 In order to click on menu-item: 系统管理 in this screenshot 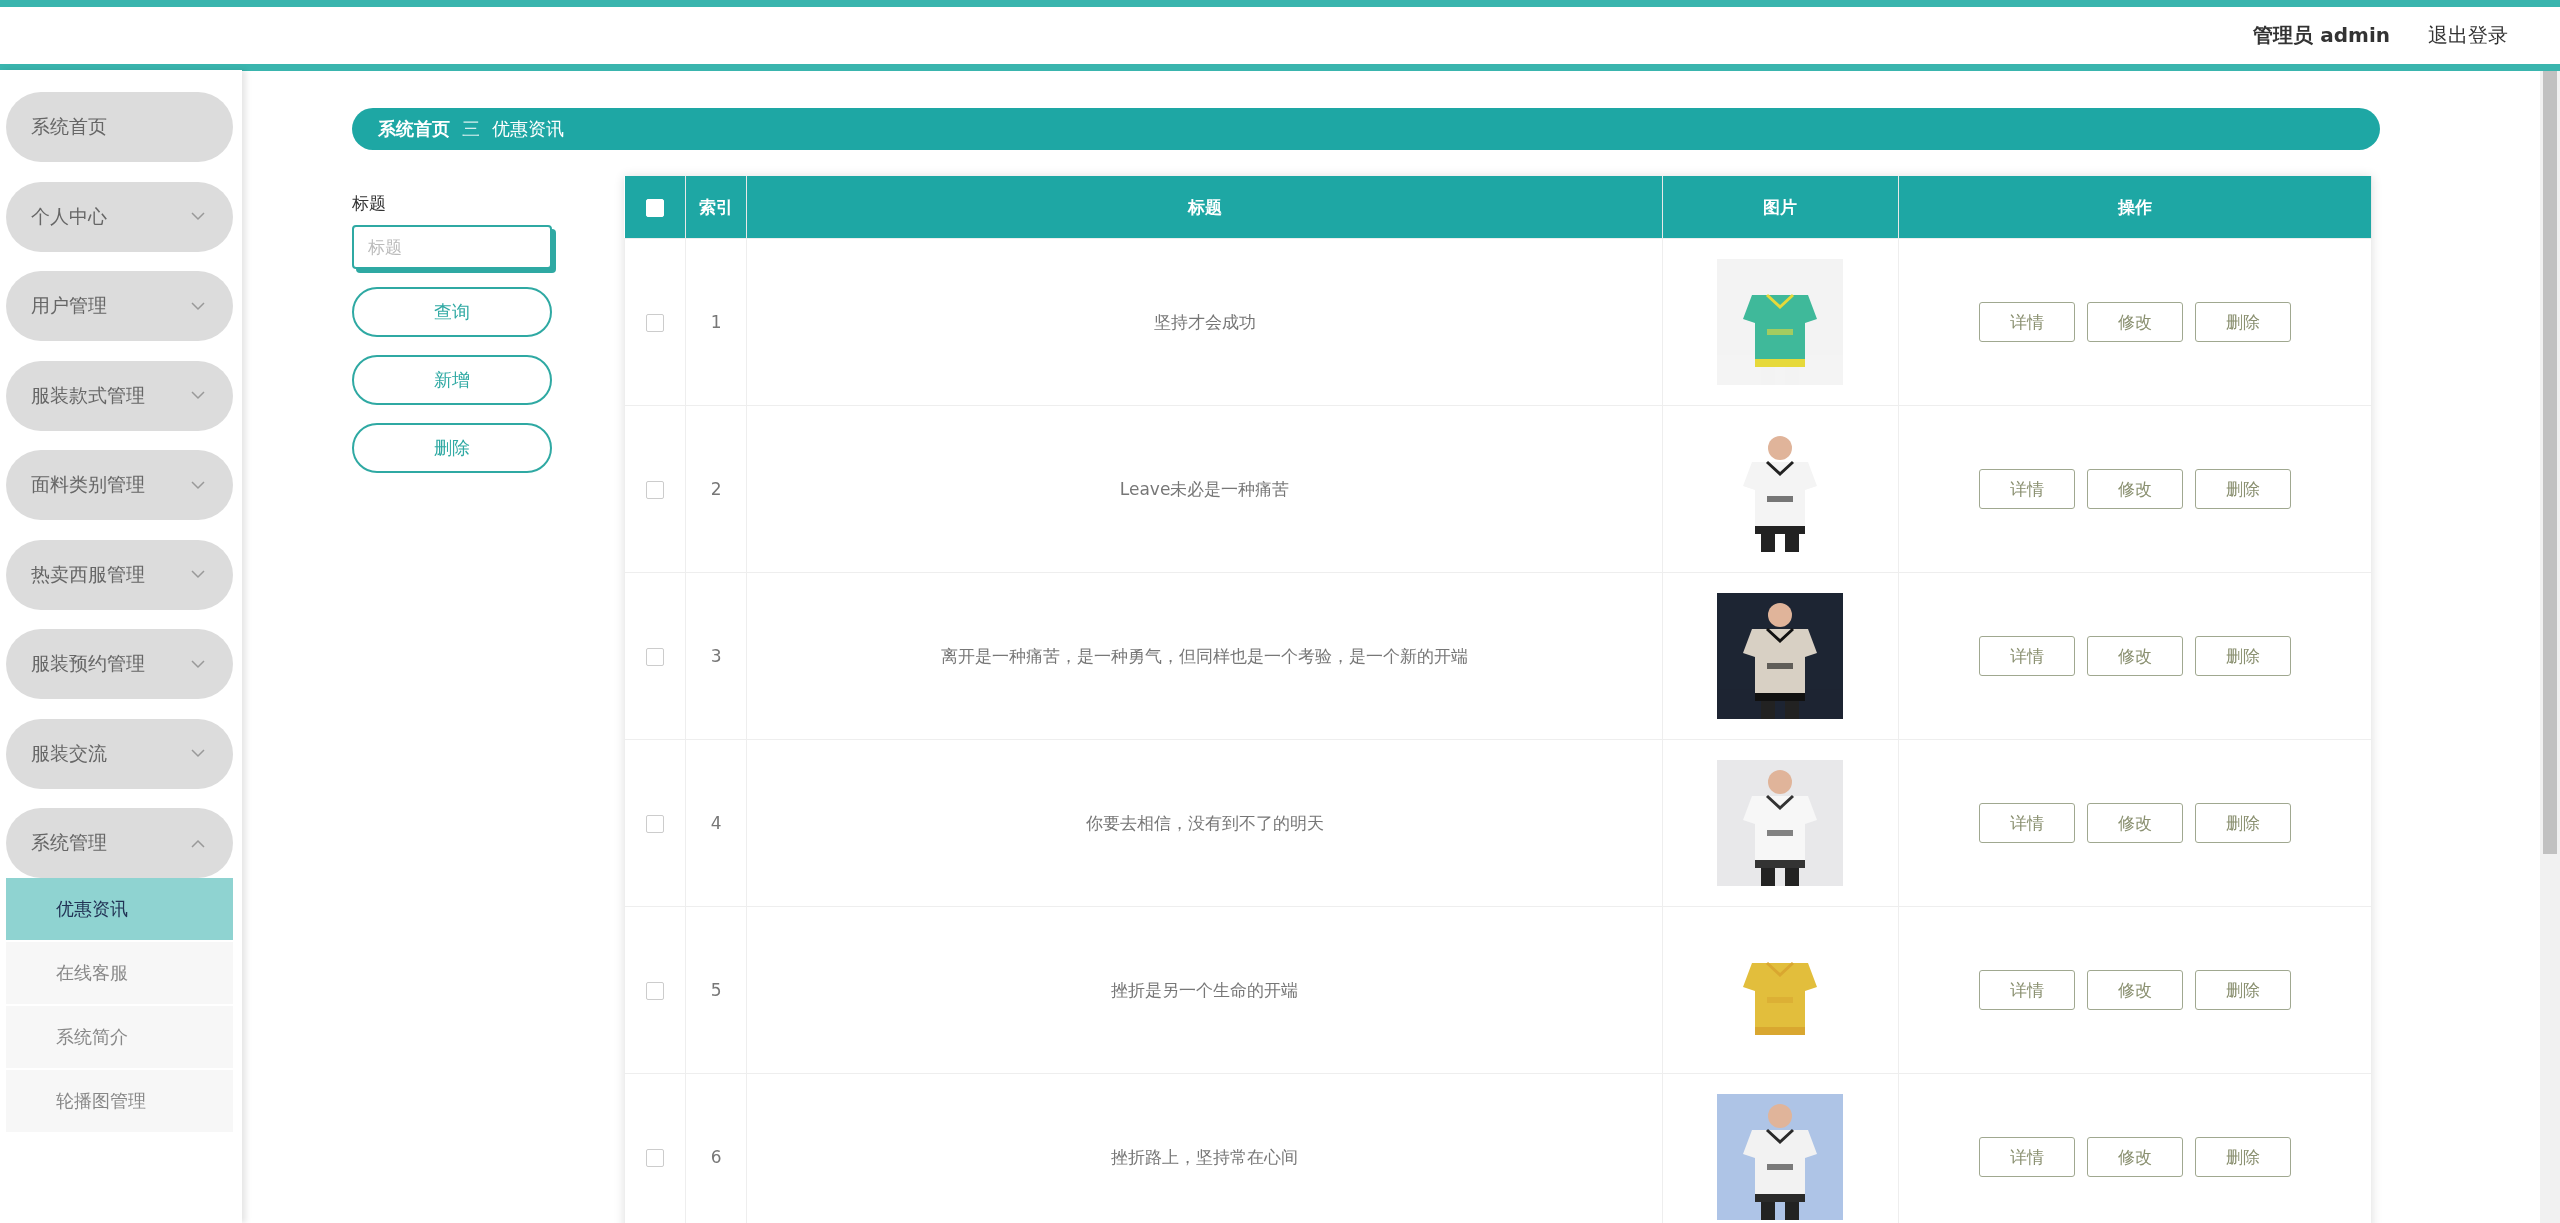, I will do `click(119, 843)`.